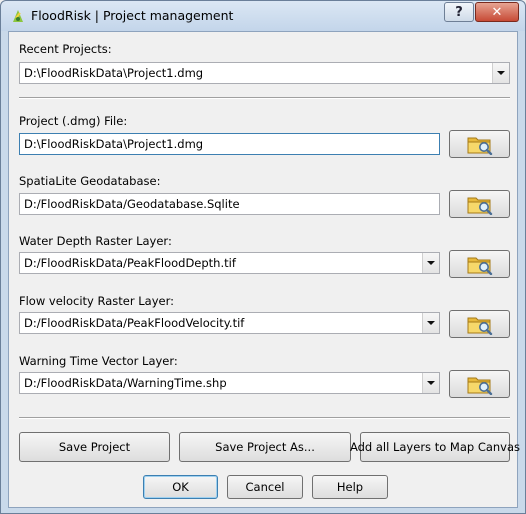 The width and height of the screenshot is (526, 514). What do you see at coordinates (265, 487) in the screenshot?
I see `cancel-button: Cancel` at bounding box center [265, 487].